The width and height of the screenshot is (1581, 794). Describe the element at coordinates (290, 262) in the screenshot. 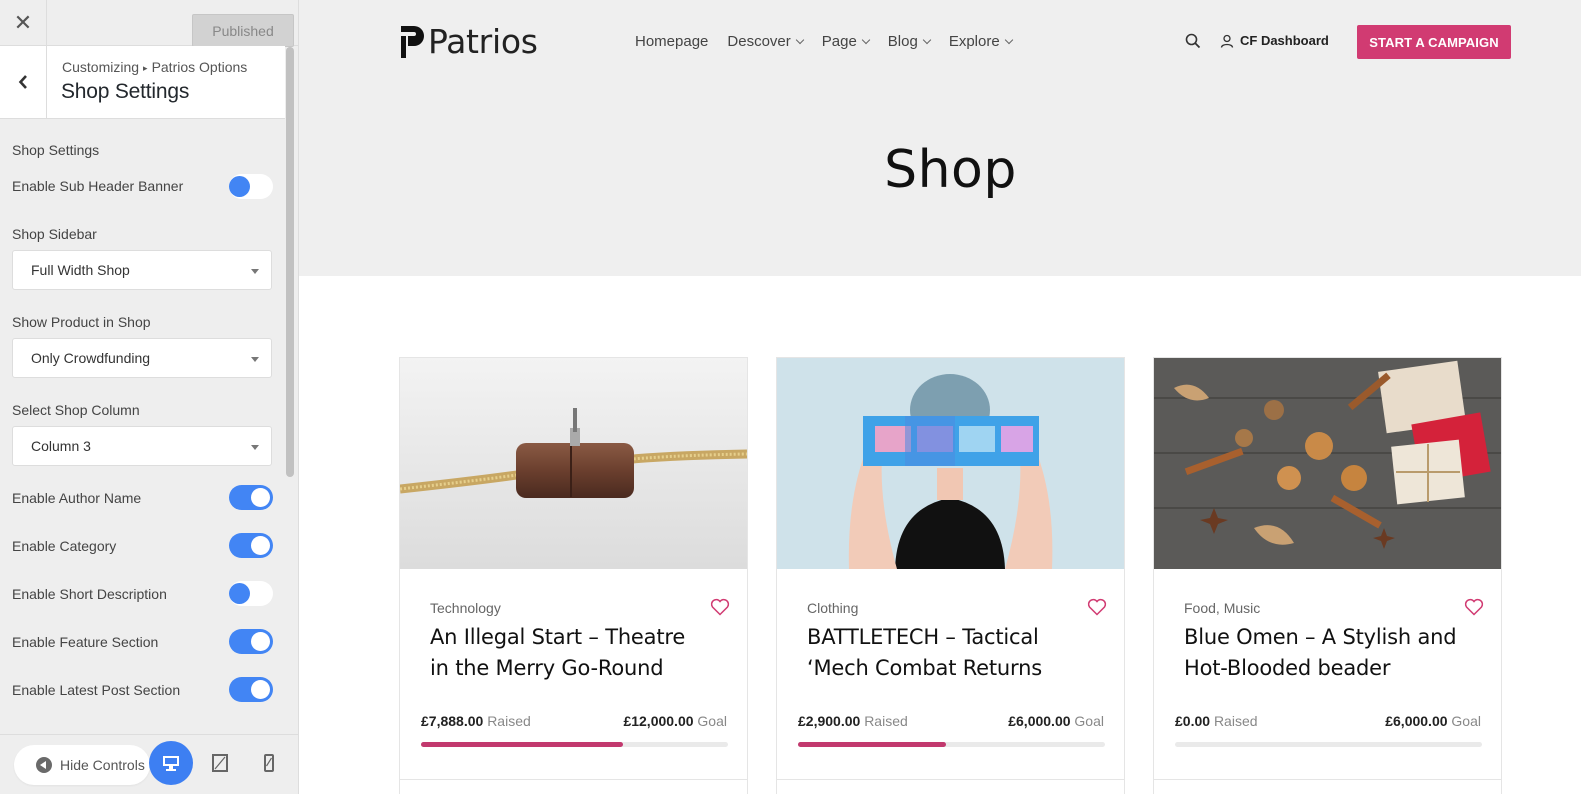

I see `sidebar-scrollbar` at that location.